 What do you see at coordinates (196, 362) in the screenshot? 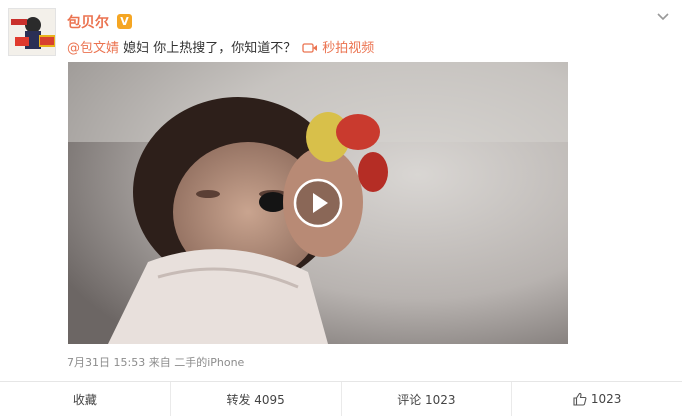
I see `post-source: 来自 二手的iPhone` at bounding box center [196, 362].